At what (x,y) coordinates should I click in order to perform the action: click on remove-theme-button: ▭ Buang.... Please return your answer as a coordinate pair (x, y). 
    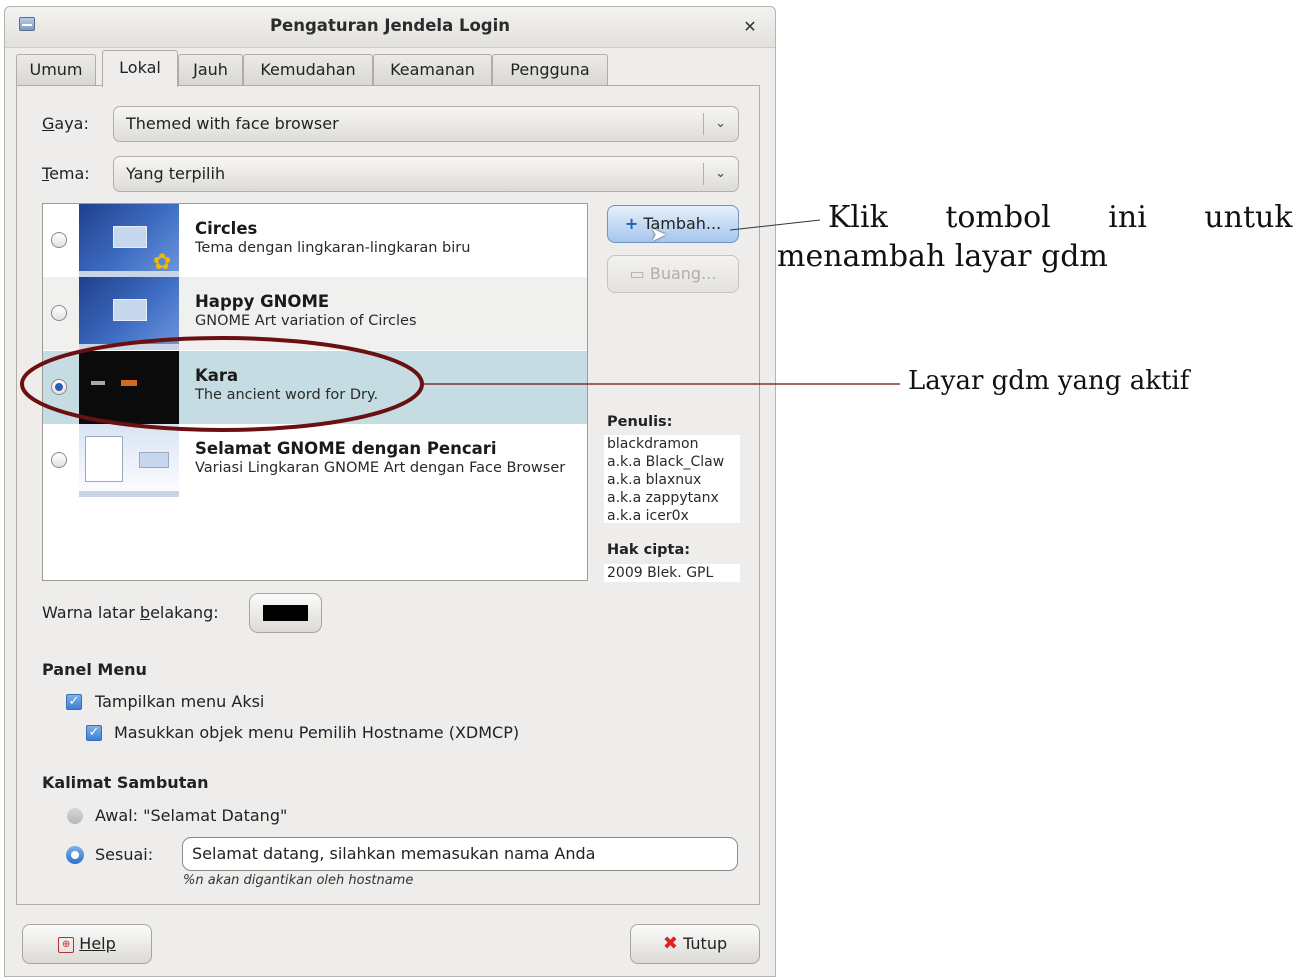
    Looking at the image, I should click on (673, 274).